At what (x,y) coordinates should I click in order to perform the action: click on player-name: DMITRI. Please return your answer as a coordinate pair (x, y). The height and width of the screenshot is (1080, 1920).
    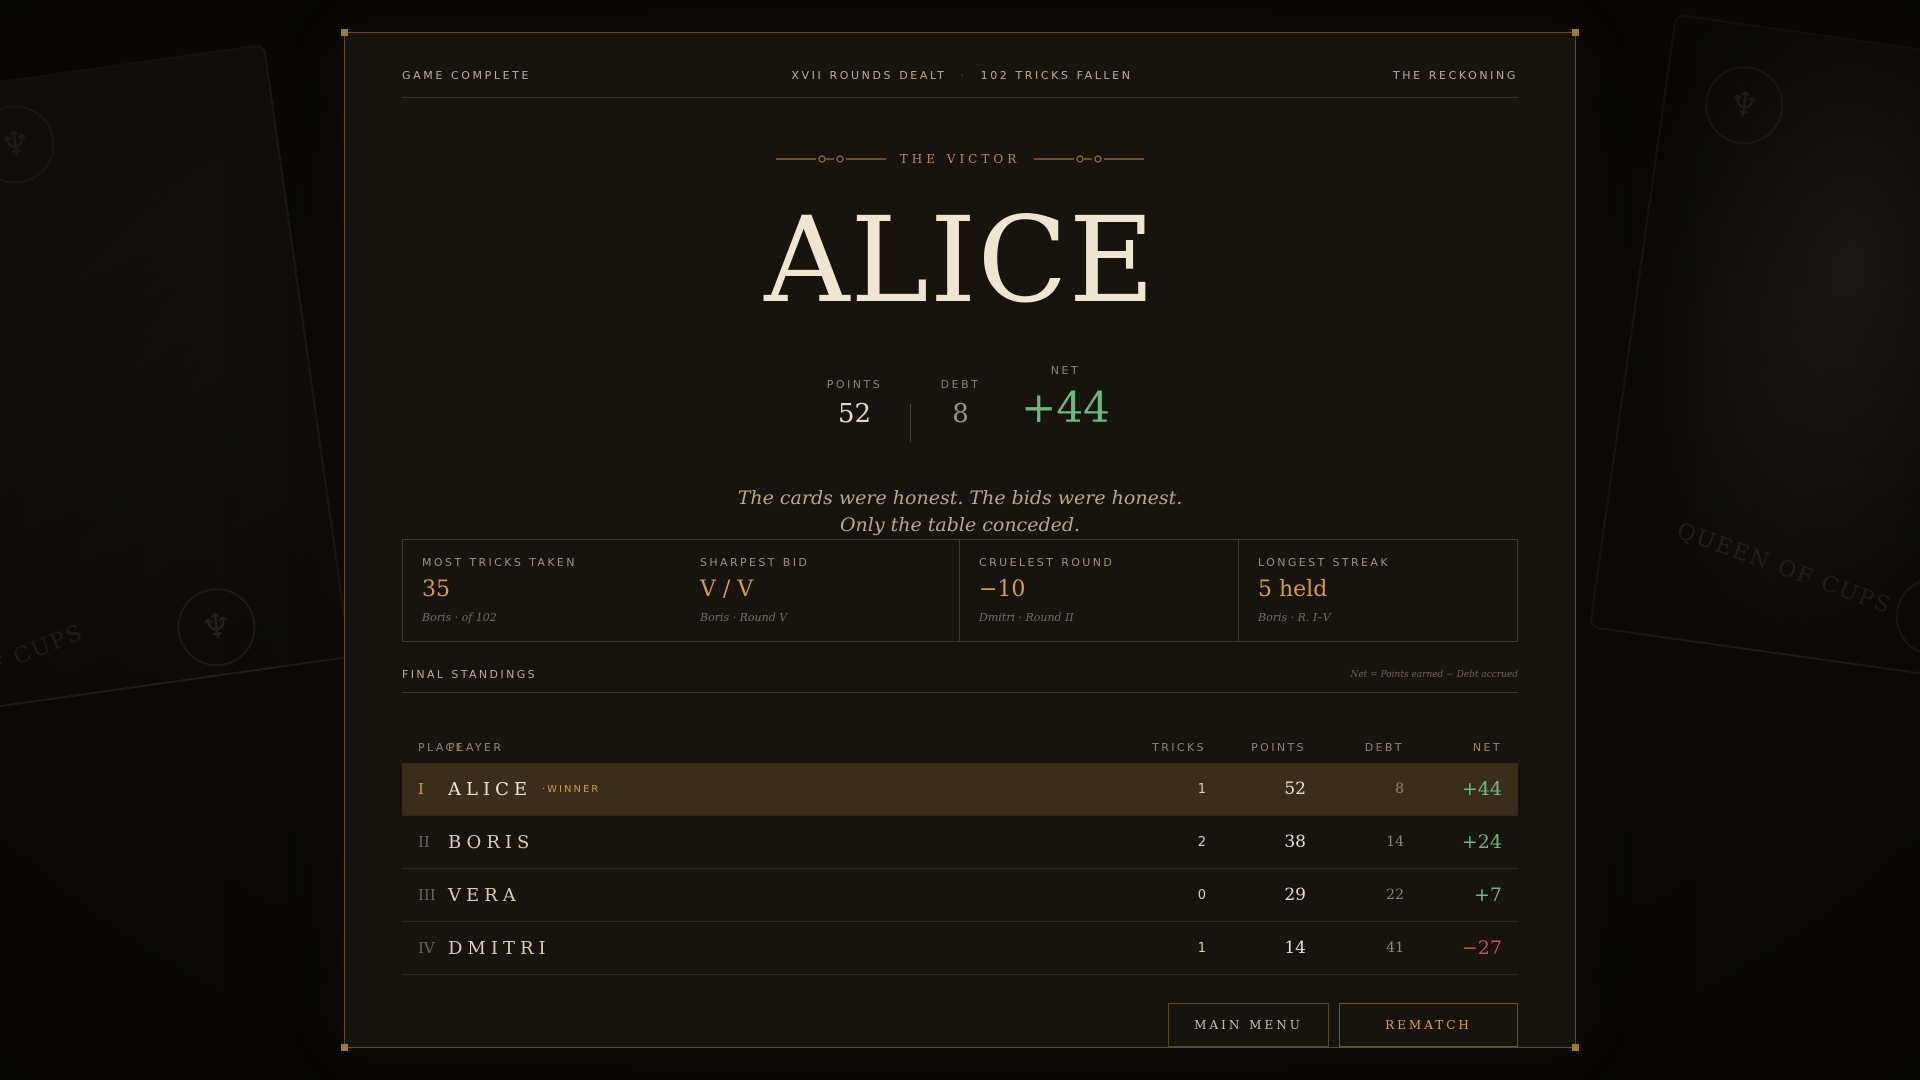
    Looking at the image, I should click on (499, 948).